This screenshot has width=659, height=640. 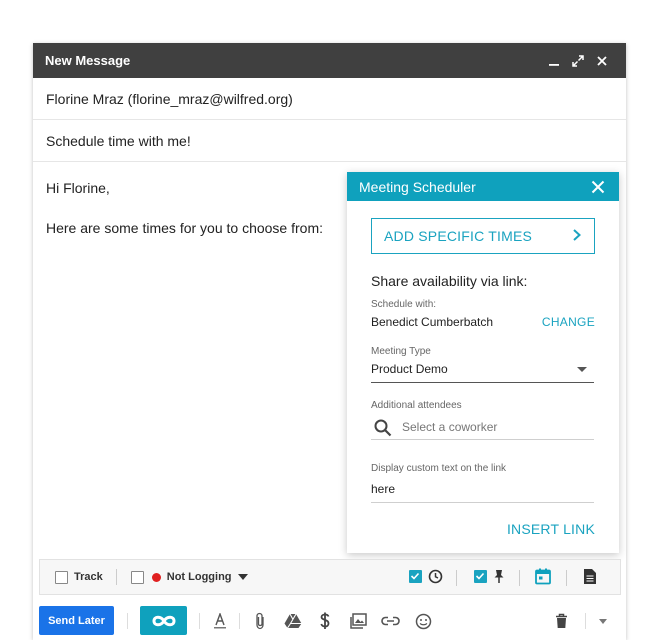 What do you see at coordinates (88, 60) in the screenshot?
I see `compose-title: New Message` at bounding box center [88, 60].